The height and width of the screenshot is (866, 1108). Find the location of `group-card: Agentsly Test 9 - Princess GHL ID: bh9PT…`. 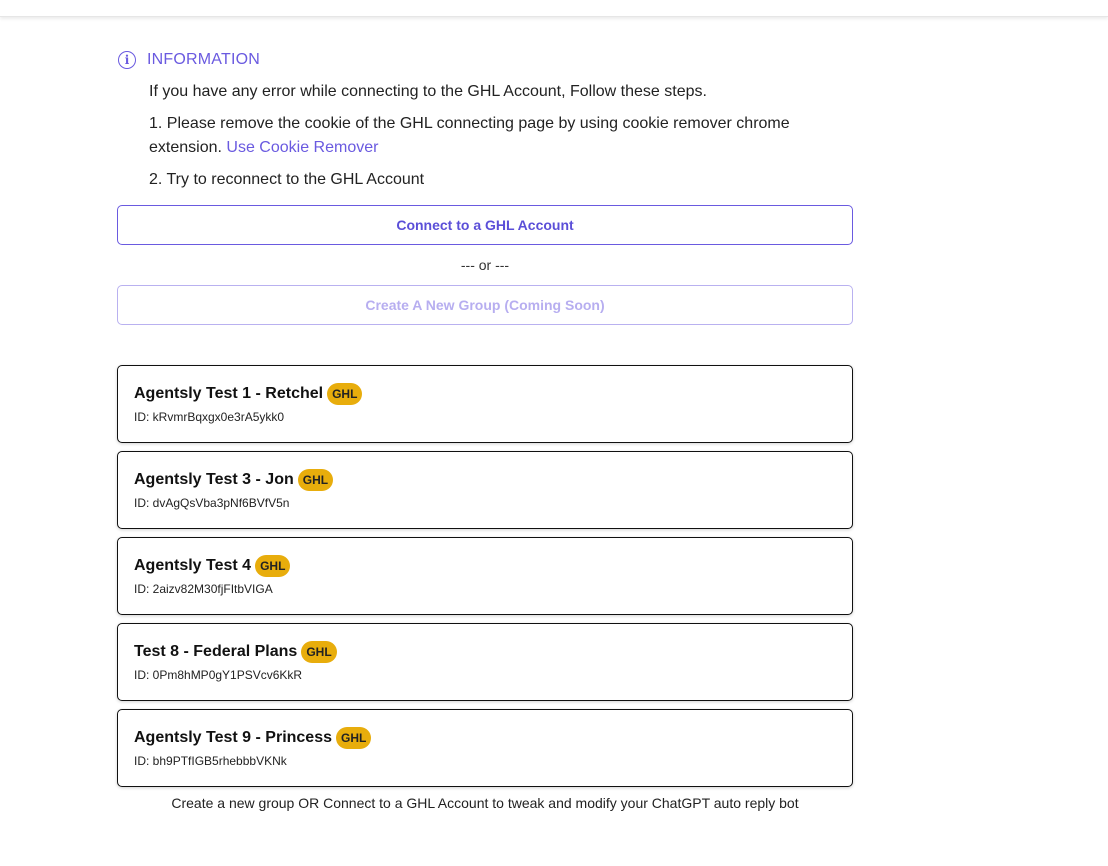

group-card: Agentsly Test 9 - Princess GHL ID: bh9PT… is located at coordinates (485, 748).